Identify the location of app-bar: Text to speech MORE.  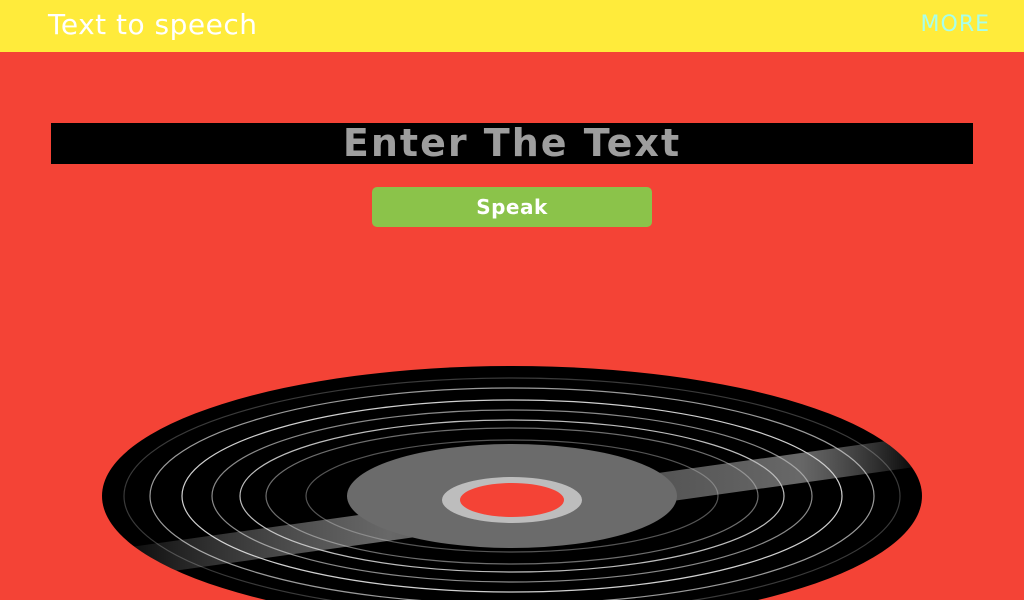
(512, 26).